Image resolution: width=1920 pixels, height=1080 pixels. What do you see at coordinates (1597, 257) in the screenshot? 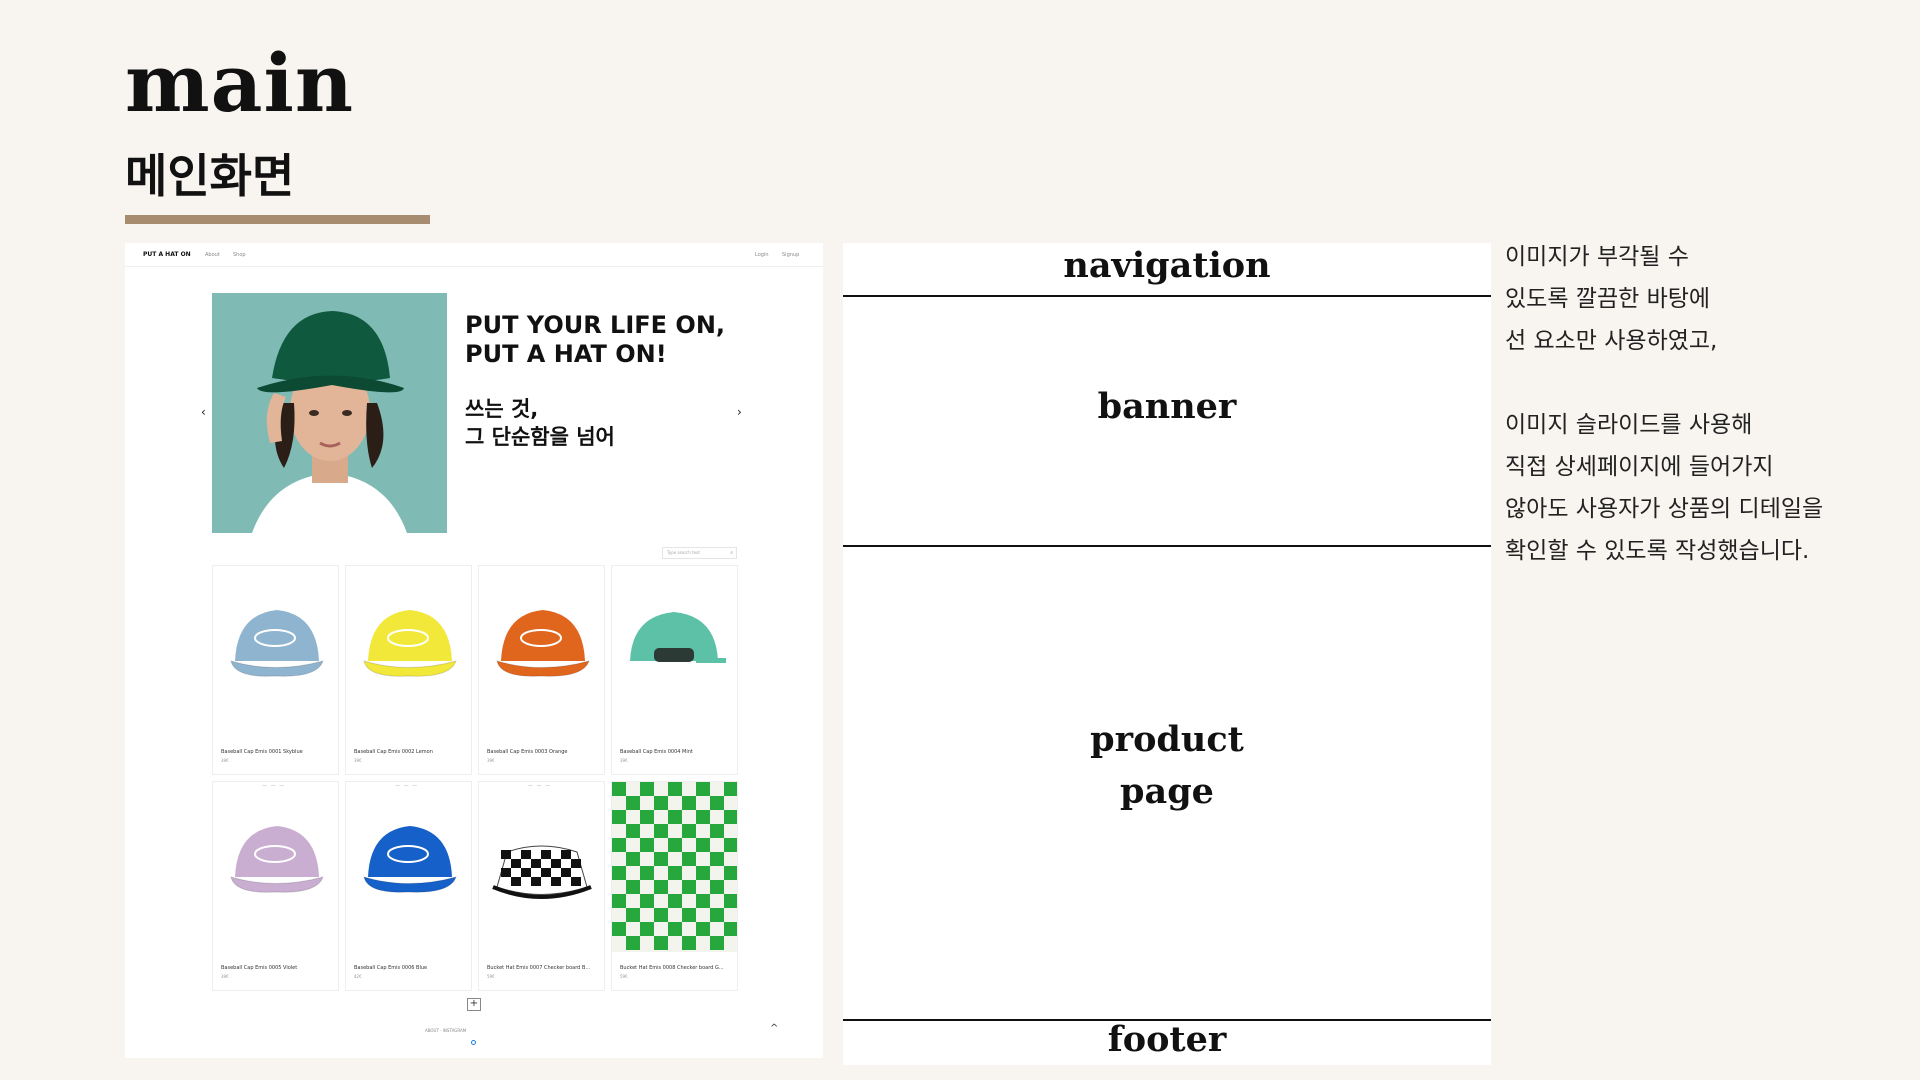
I see `description-line: 이미지가 부각될 수` at bounding box center [1597, 257].